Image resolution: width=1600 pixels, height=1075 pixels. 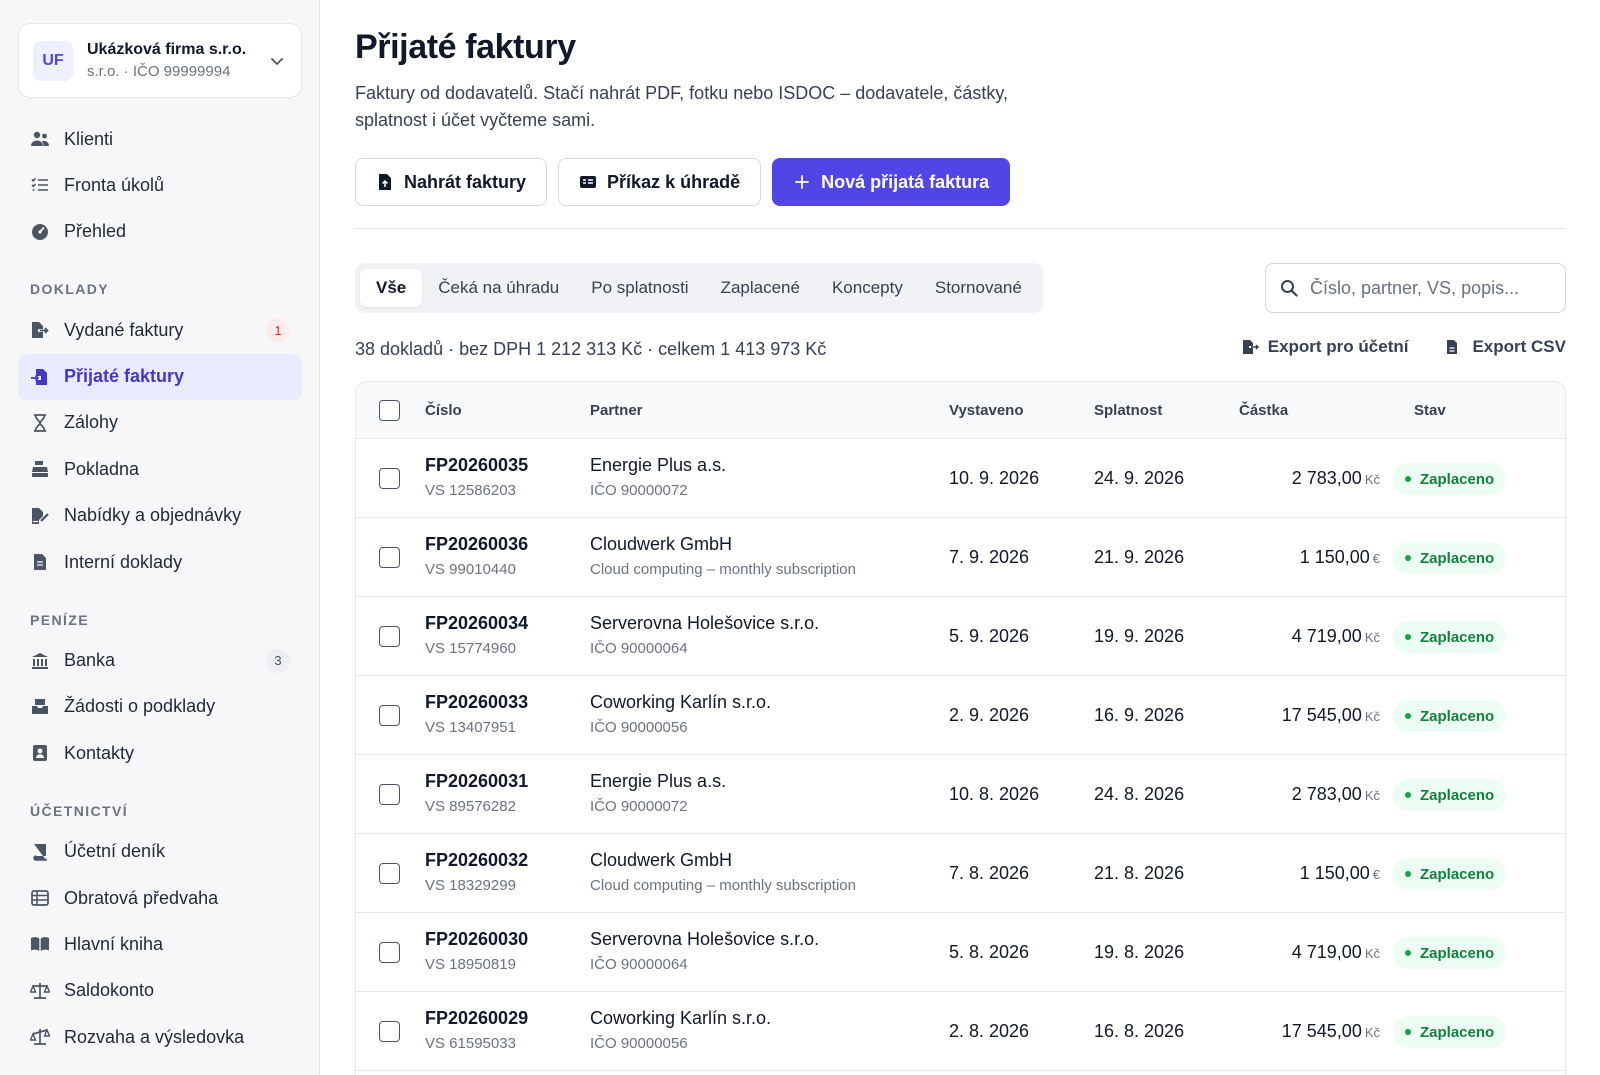 What do you see at coordinates (1139, 794) in the screenshot?
I see `due-date: 24. 8. 2026` at bounding box center [1139, 794].